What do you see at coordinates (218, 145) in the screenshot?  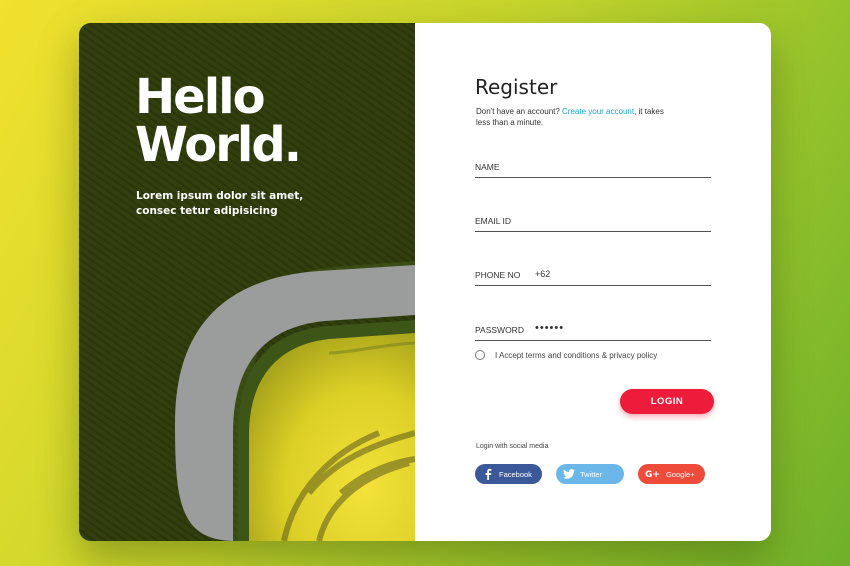 I see `hero-title-line2: World.` at bounding box center [218, 145].